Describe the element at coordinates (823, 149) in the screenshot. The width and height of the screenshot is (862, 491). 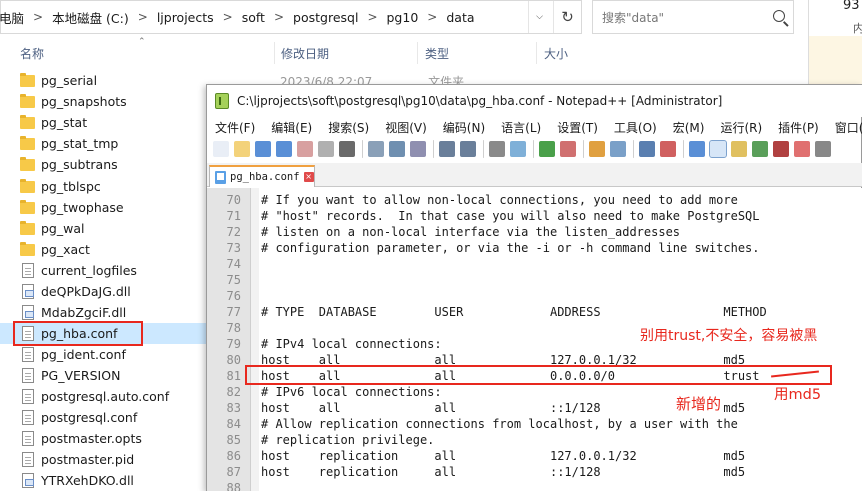
I see `view-icon` at that location.